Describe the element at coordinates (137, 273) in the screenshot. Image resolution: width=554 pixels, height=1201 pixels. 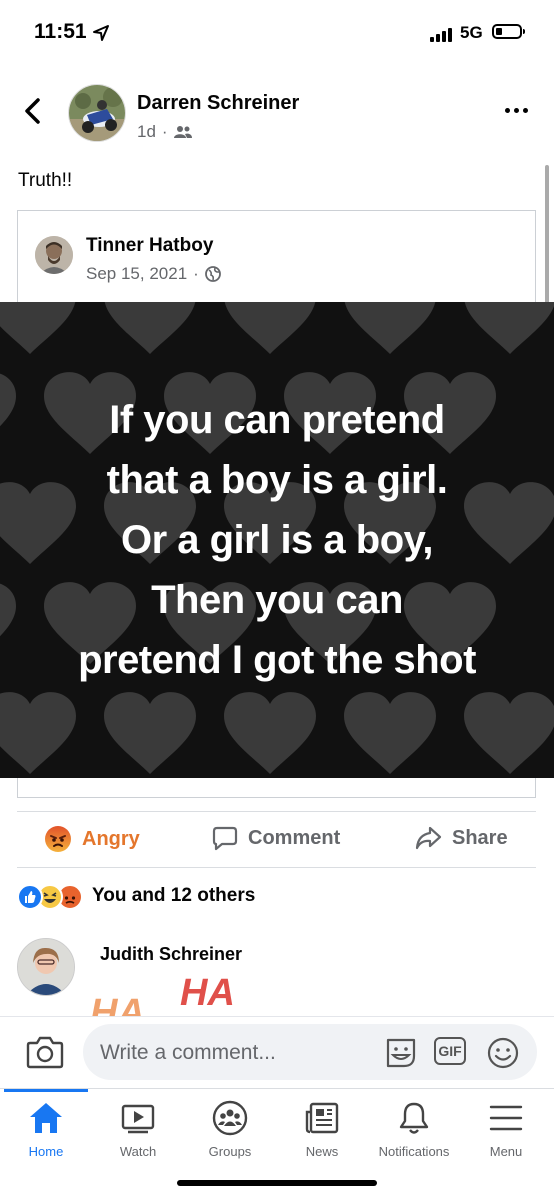
I see `shared-date: Sep 15, 2021` at that location.